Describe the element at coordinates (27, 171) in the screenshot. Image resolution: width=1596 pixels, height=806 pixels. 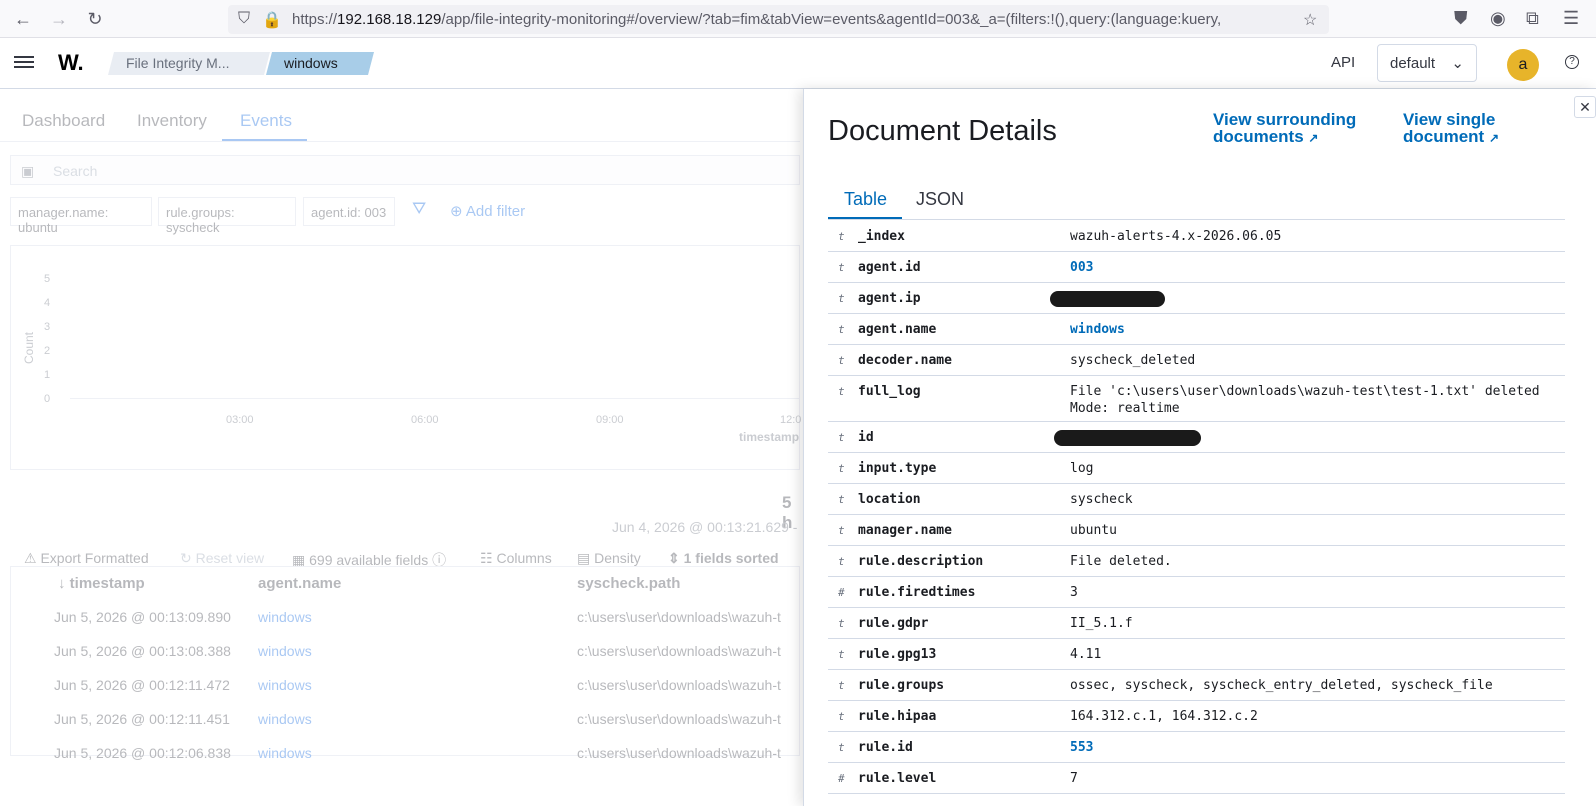
I see `saved-query-icon: ▣` at that location.